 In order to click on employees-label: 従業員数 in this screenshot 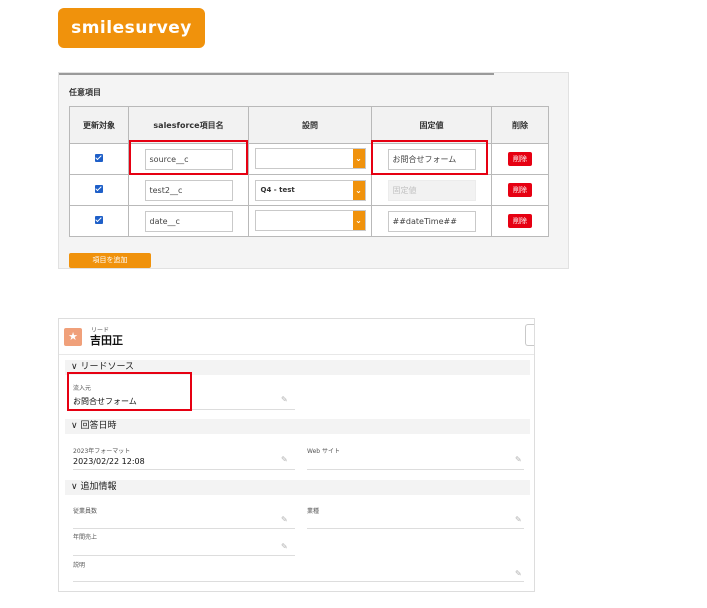, I will do `click(85, 511)`.